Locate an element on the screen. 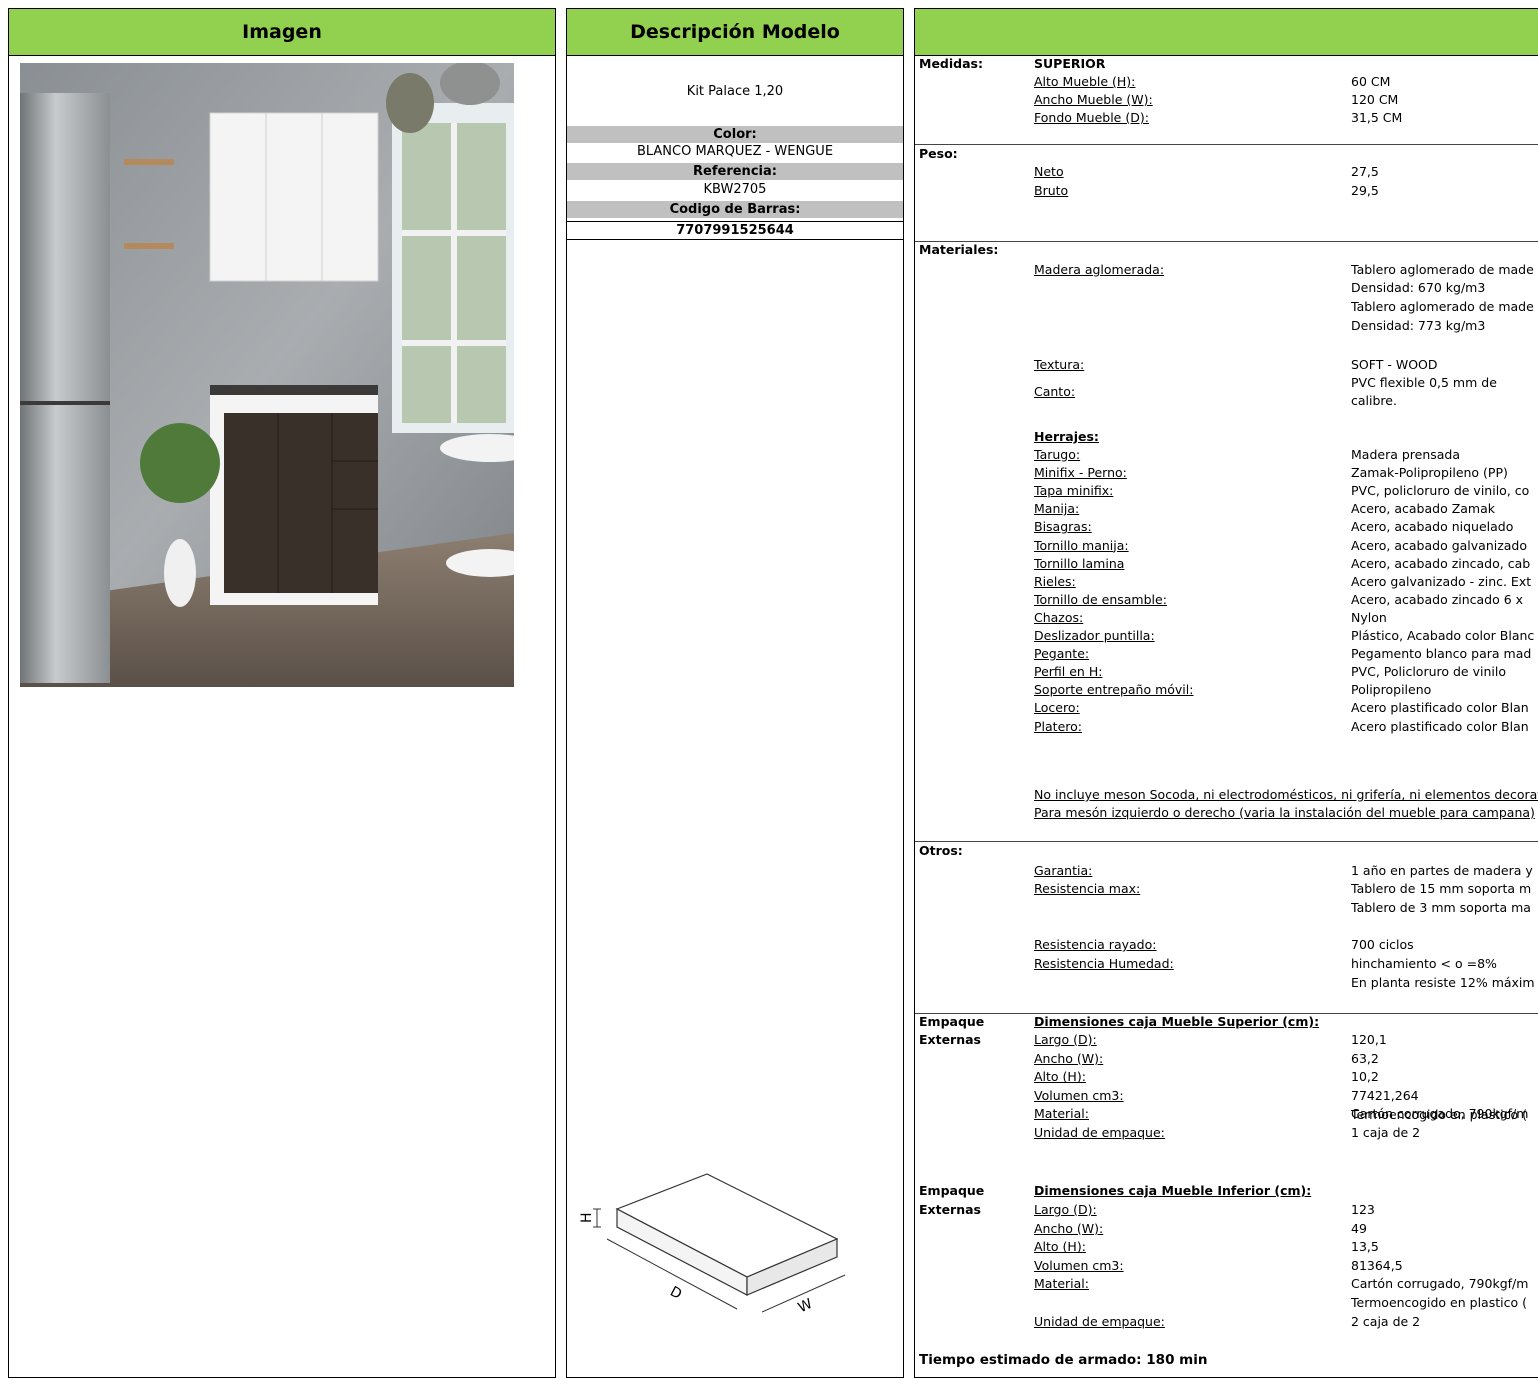 The width and height of the screenshot is (1538, 1378). empaque-inf-row-value: 13,5 is located at coordinates (1365, 1247).